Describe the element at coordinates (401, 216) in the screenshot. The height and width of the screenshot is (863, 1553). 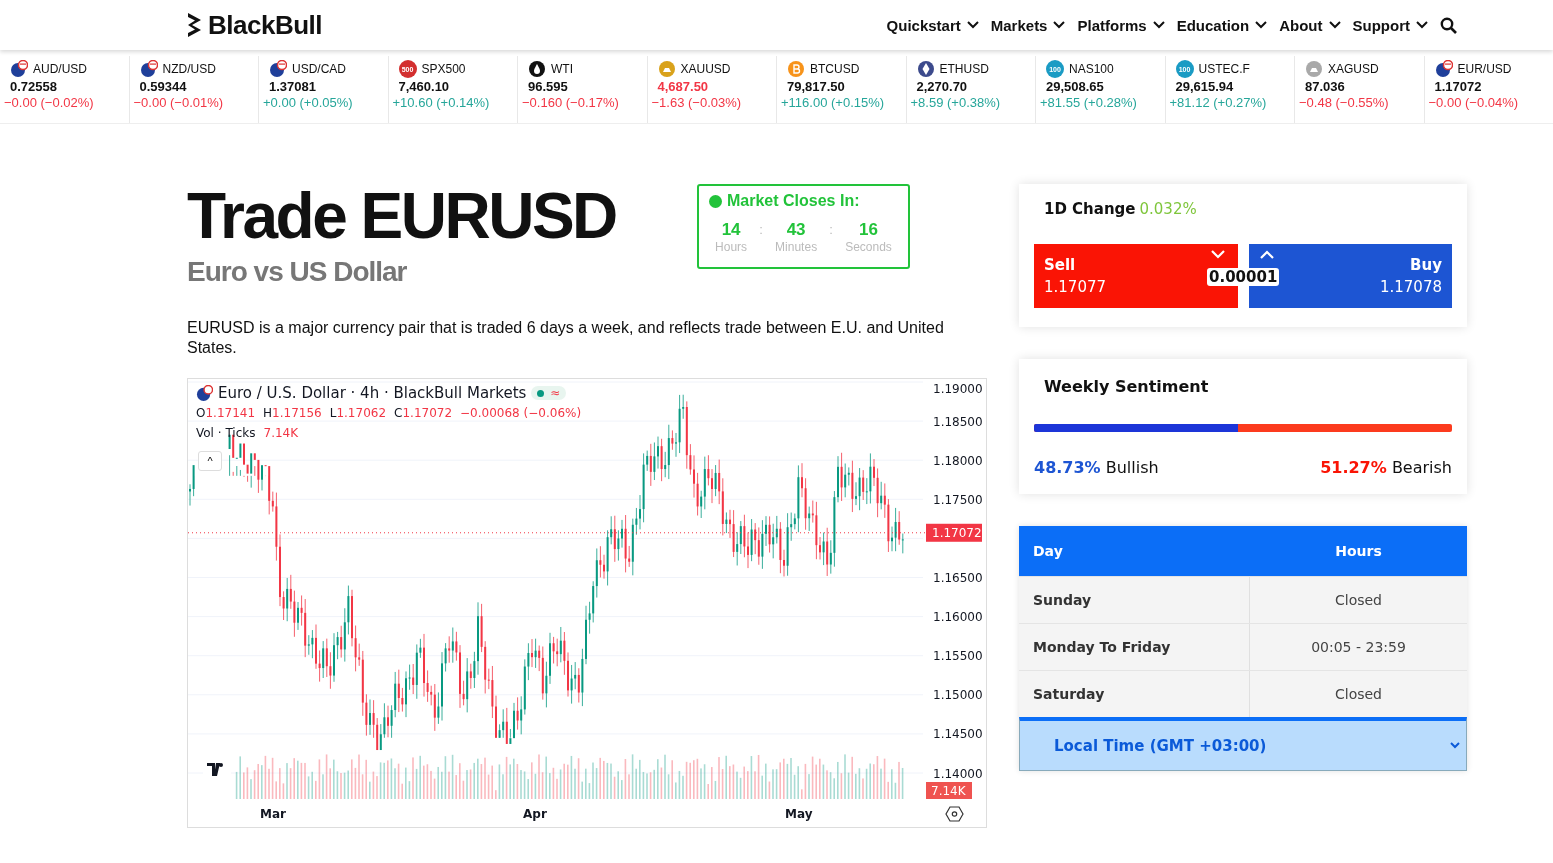
I see `page-title: Trade EURUSD` at that location.